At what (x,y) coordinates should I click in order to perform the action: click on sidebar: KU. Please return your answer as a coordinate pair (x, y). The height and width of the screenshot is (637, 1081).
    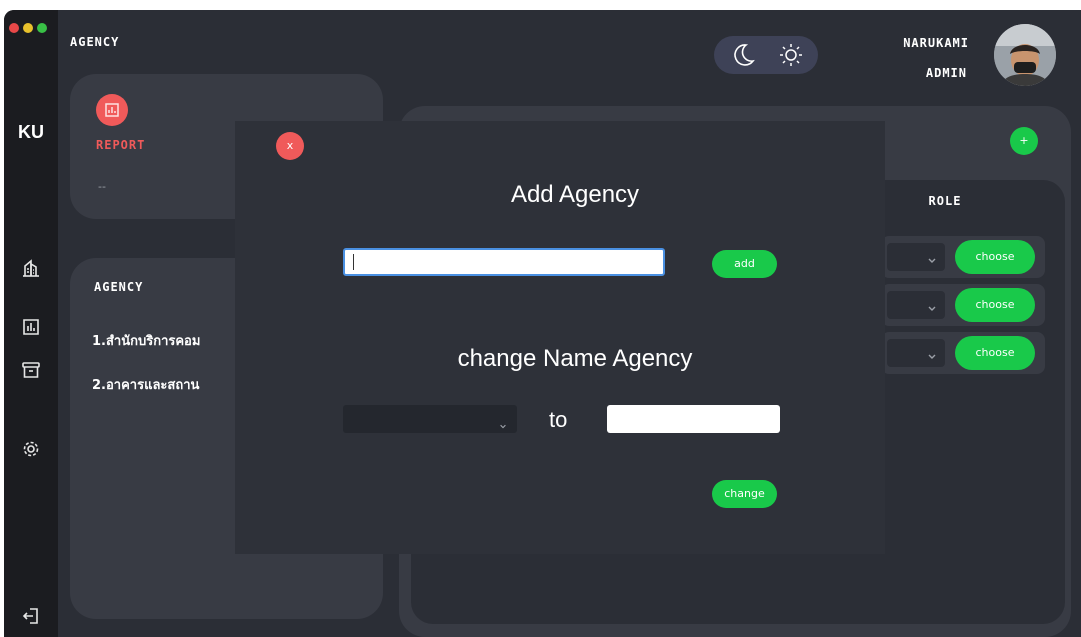
    Looking at the image, I should click on (31, 323).